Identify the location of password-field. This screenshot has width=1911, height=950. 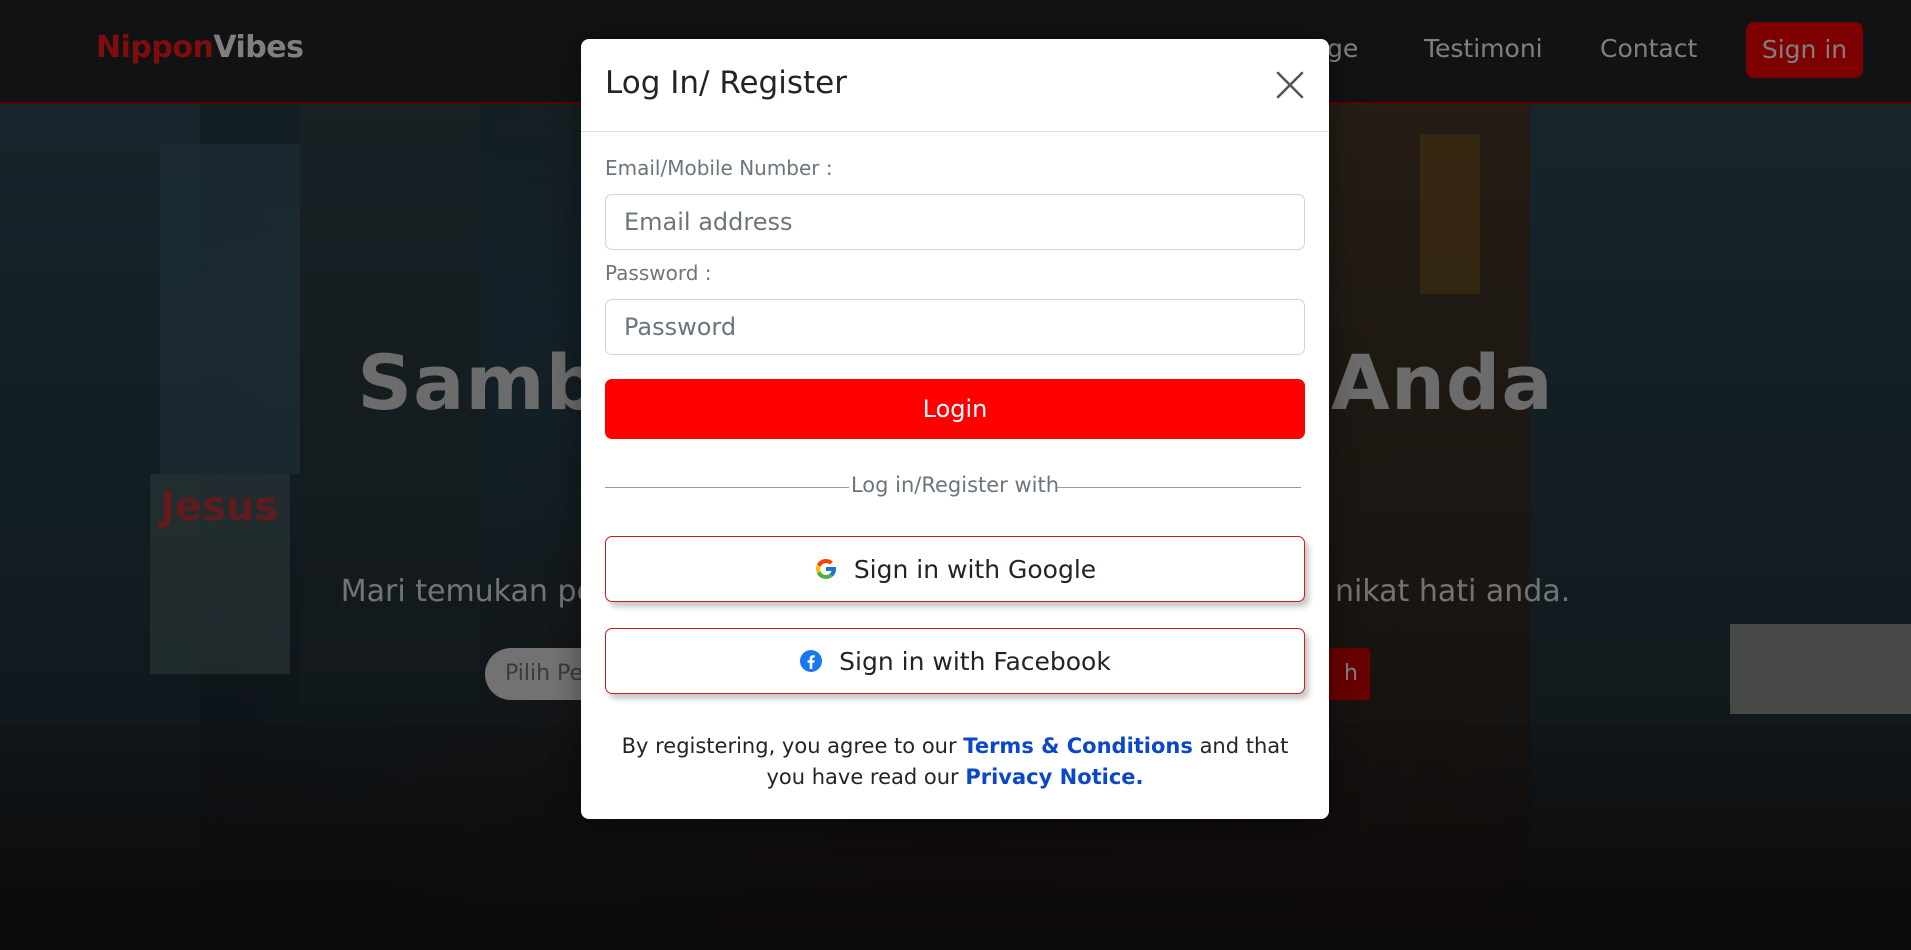
(955, 327).